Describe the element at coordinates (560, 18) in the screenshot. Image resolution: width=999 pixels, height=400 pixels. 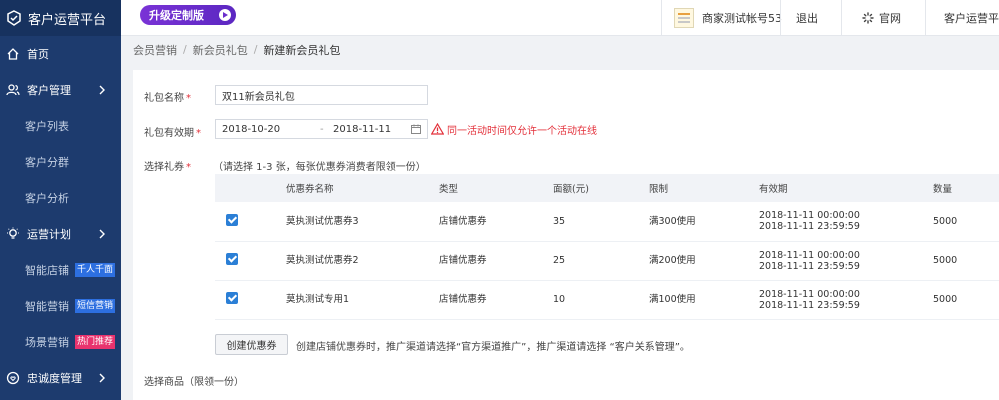
I see `top-header: 升级定制版 商家测试帐号53 退出 官网 客户运营平台` at that location.